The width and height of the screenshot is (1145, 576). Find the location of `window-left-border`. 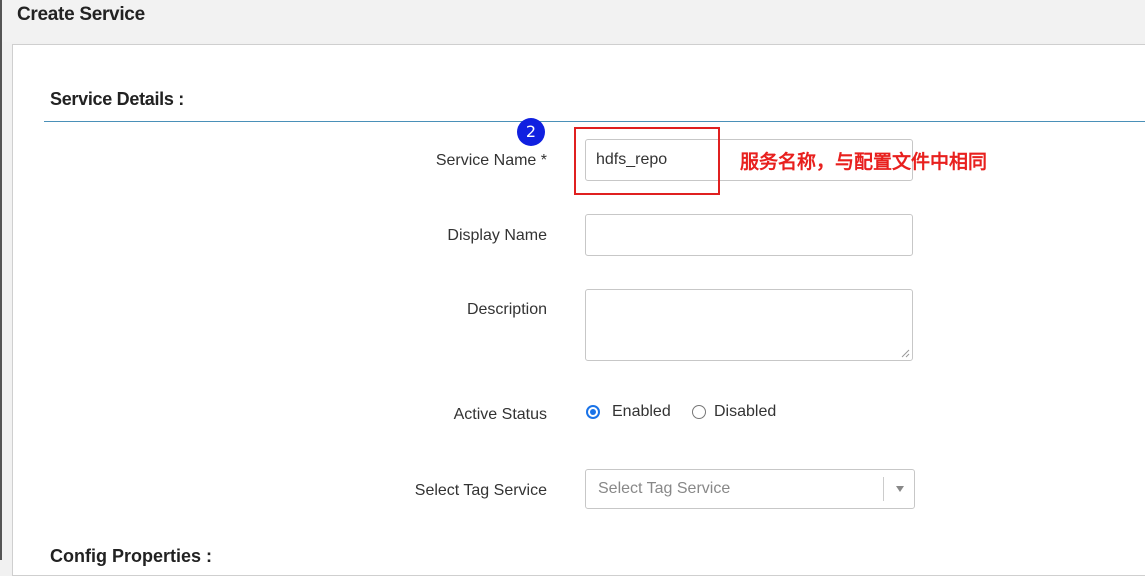

window-left-border is located at coordinates (1, 280).